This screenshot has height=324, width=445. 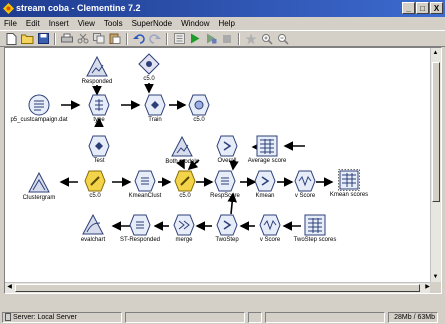 What do you see at coordinates (436, 8) in the screenshot?
I see `close-button: X` at bounding box center [436, 8].